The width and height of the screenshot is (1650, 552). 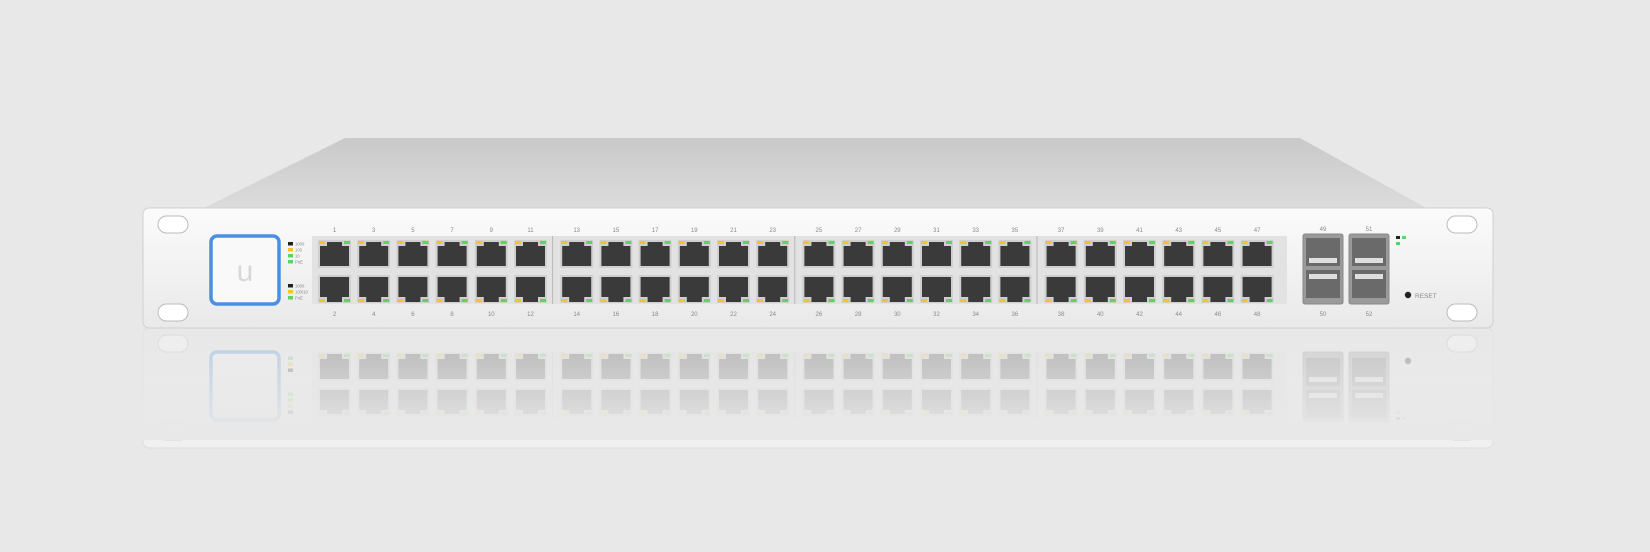 I want to click on legend-led, so click(x=290, y=298).